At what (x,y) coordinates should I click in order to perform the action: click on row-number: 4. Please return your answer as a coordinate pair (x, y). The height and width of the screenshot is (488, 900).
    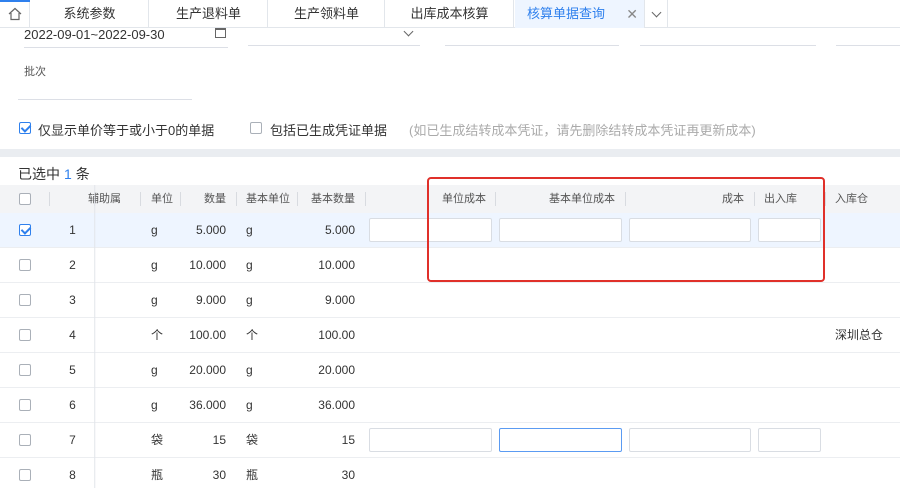
    Looking at the image, I should click on (72, 335).